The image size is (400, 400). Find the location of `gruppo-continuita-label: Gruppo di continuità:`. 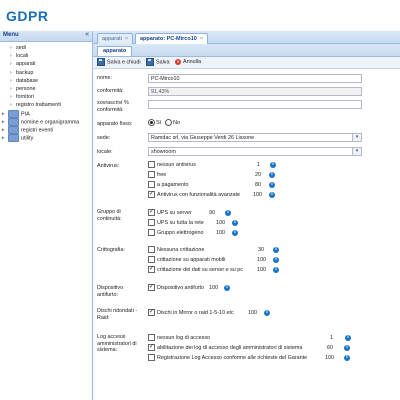

gruppo-continuita-label: Gruppo di continuità: is located at coordinates (109, 215).